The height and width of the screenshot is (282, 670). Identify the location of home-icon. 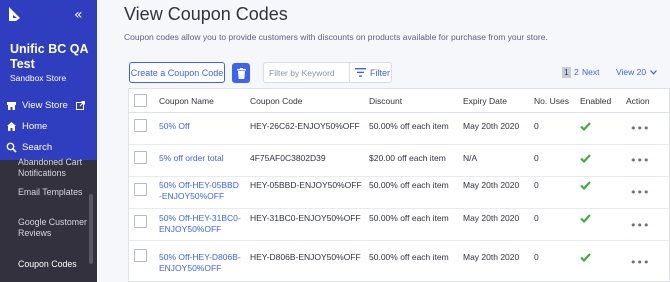
(11, 126).